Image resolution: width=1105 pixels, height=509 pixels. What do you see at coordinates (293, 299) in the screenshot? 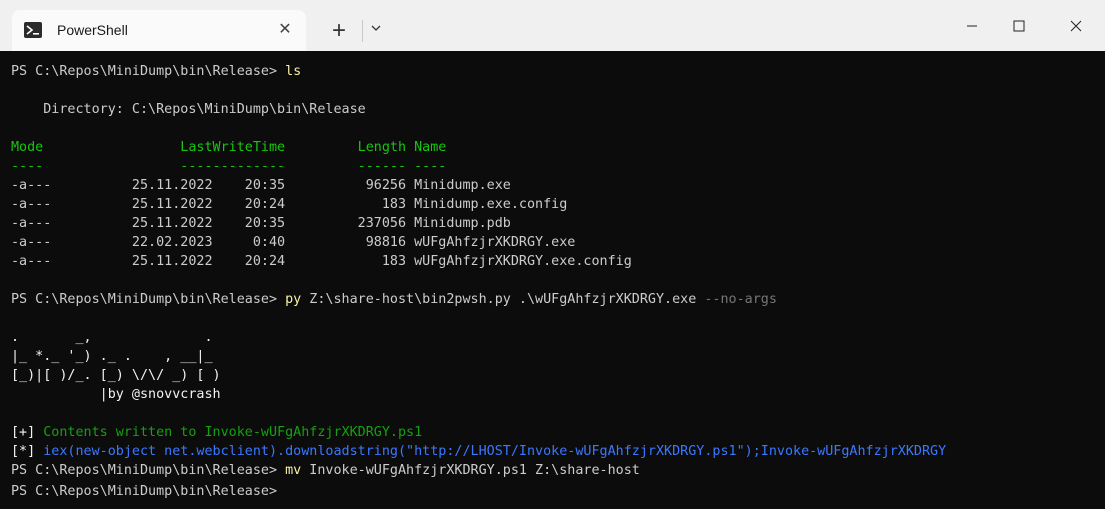
I see `command: py` at bounding box center [293, 299].